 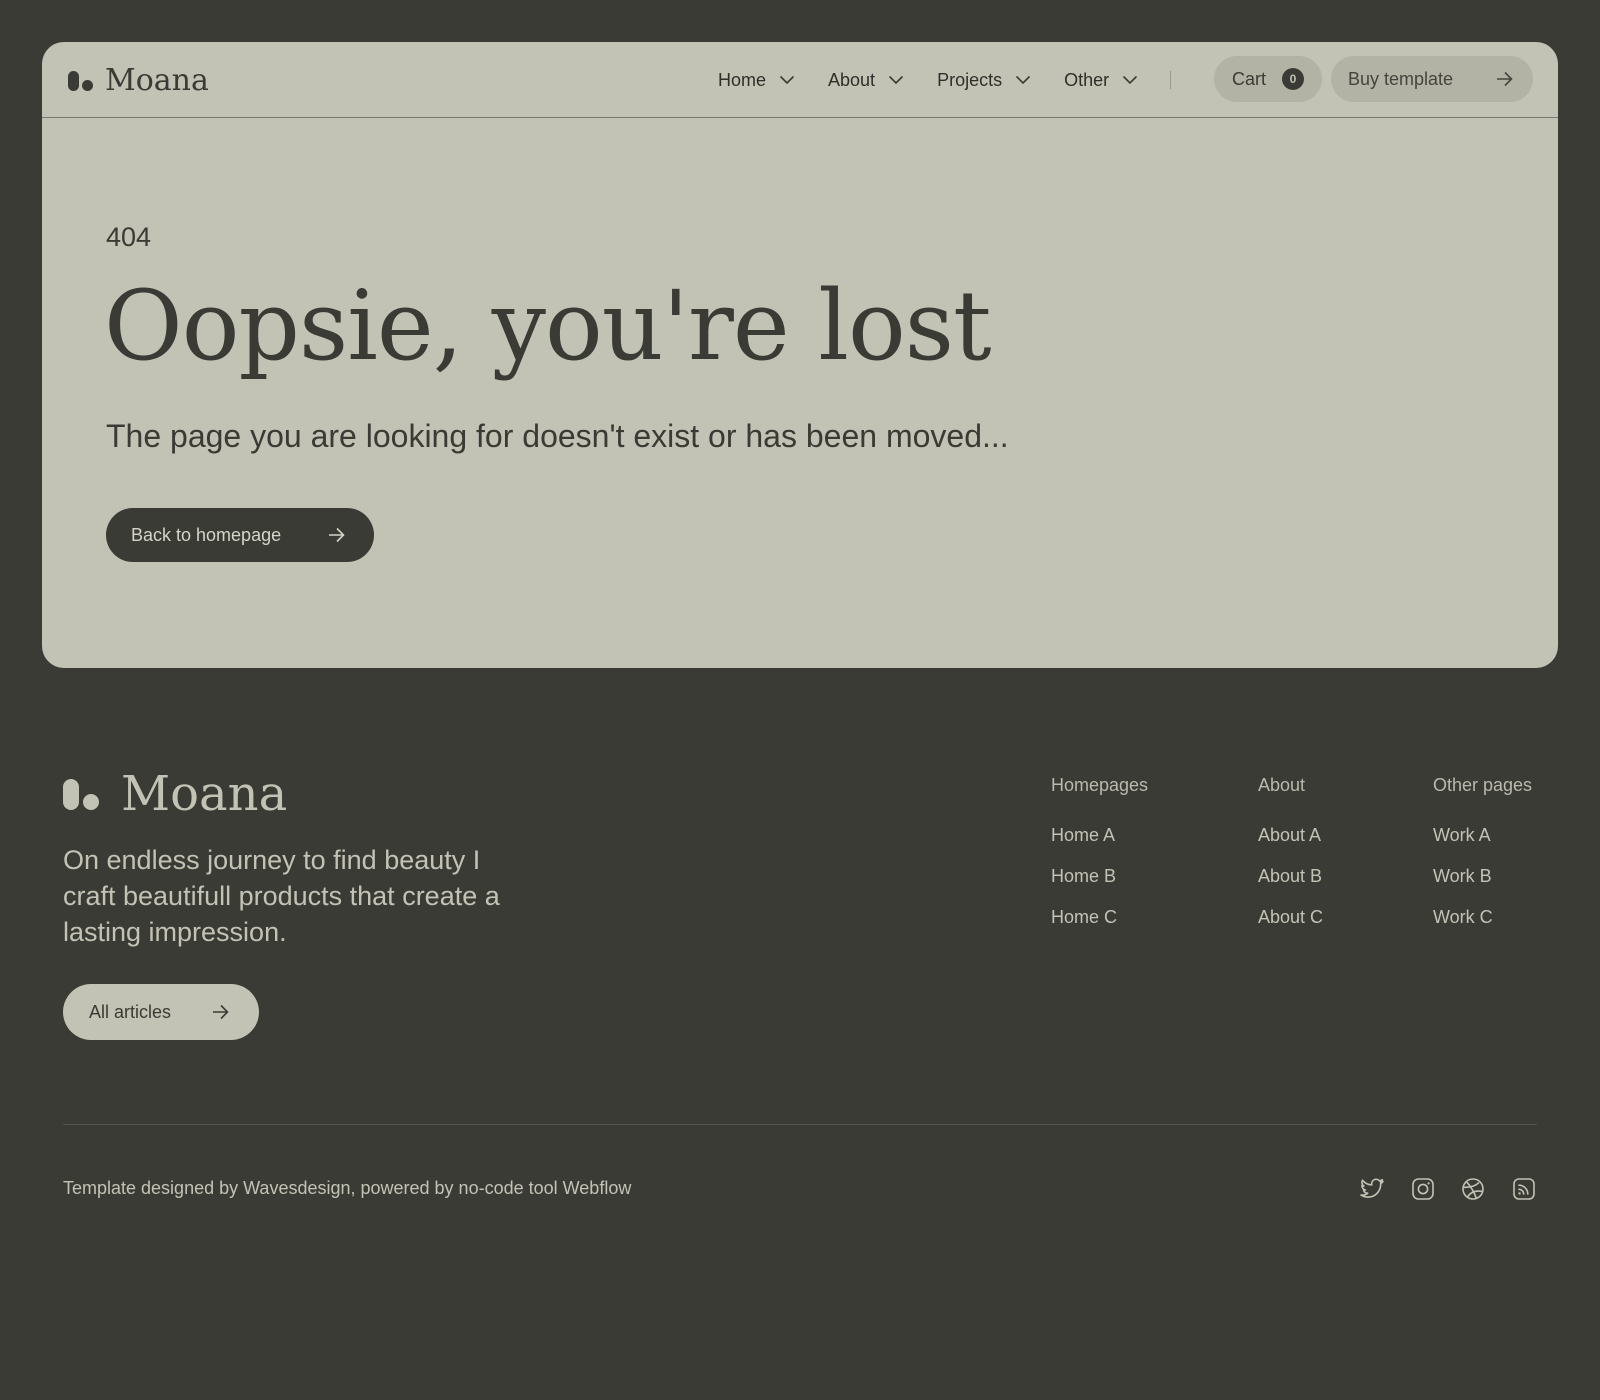 I want to click on nav-item-home: Home, so click(x=756, y=80).